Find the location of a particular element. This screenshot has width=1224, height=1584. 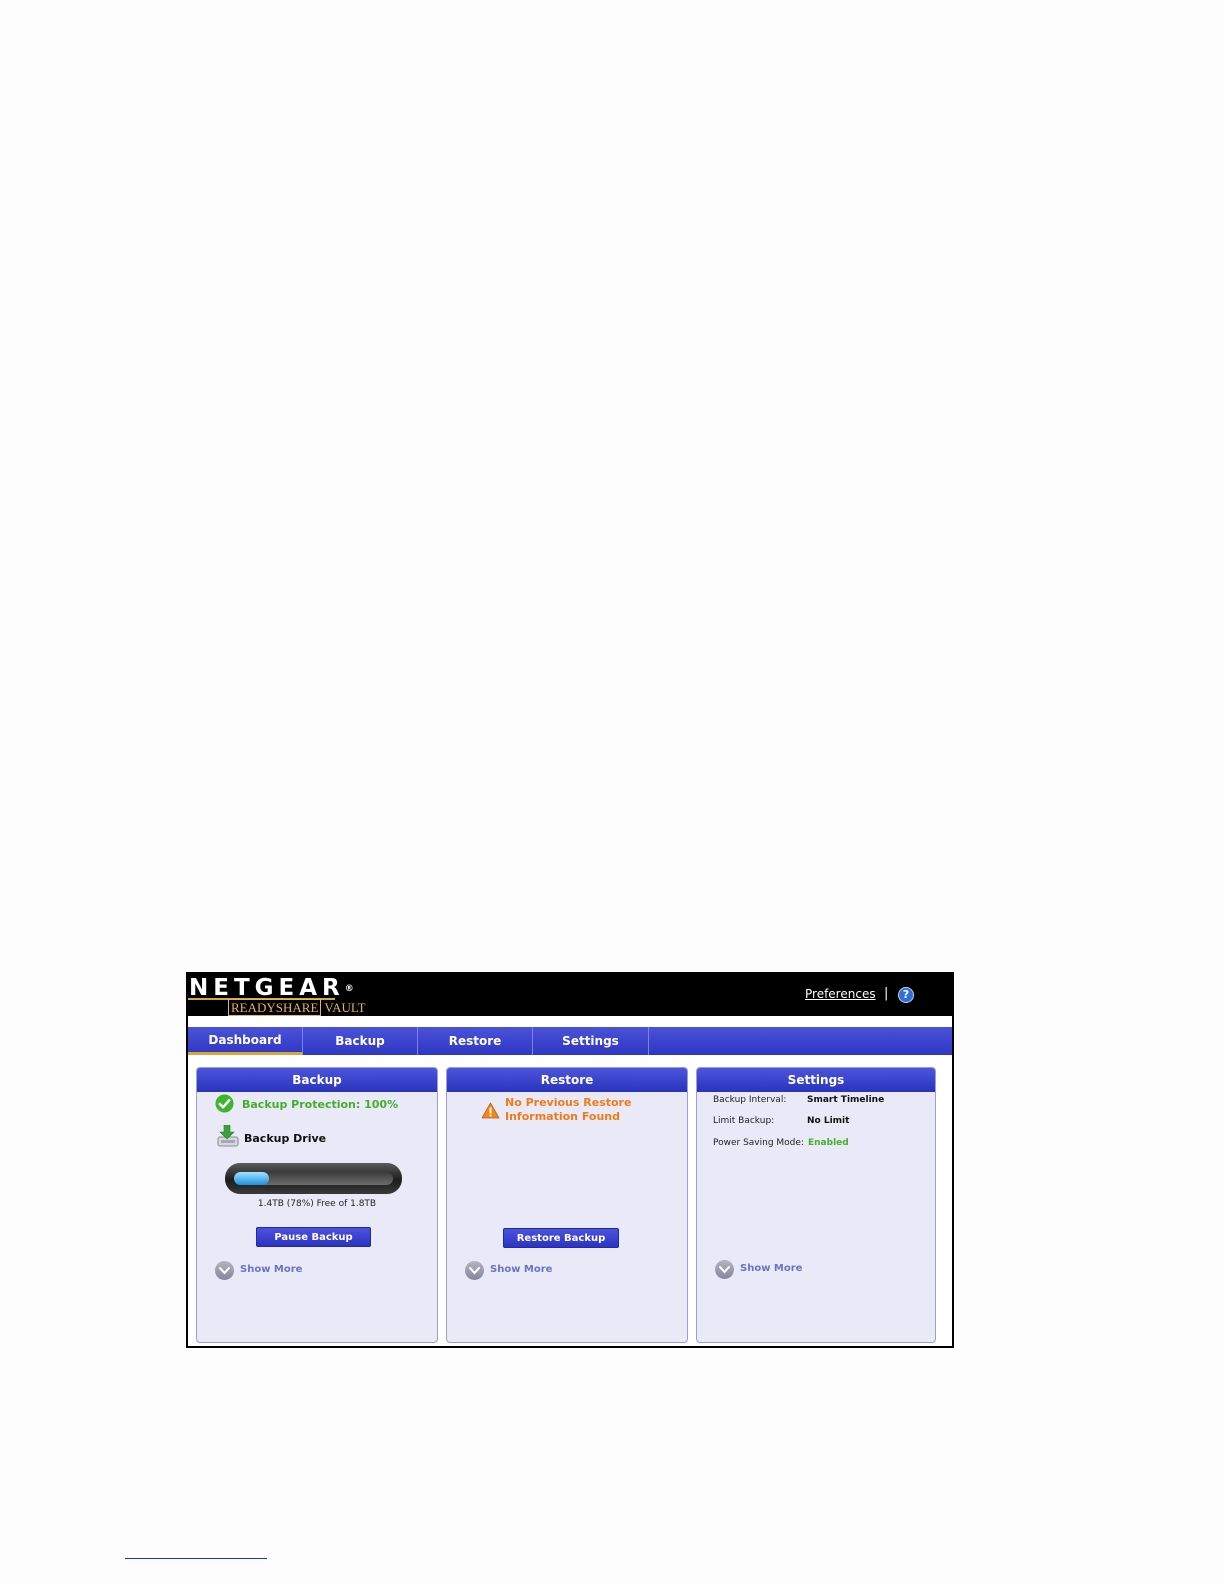

footnote-rule is located at coordinates (196, 1558).